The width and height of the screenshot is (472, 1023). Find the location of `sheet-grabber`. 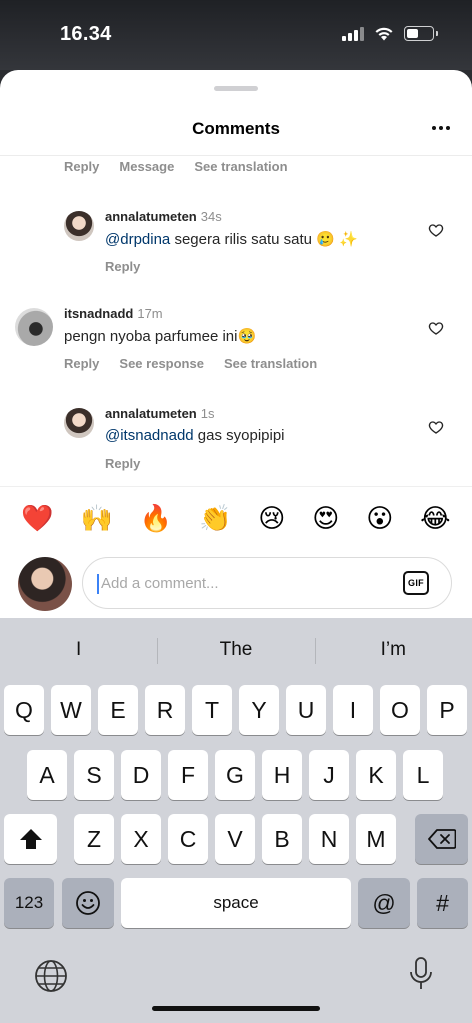

sheet-grabber is located at coordinates (236, 88).